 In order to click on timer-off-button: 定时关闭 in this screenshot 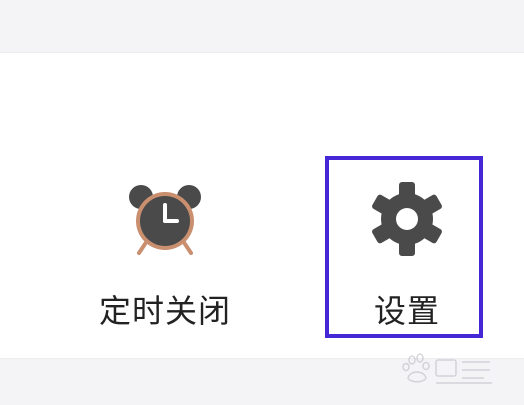, I will do `click(165, 250)`.